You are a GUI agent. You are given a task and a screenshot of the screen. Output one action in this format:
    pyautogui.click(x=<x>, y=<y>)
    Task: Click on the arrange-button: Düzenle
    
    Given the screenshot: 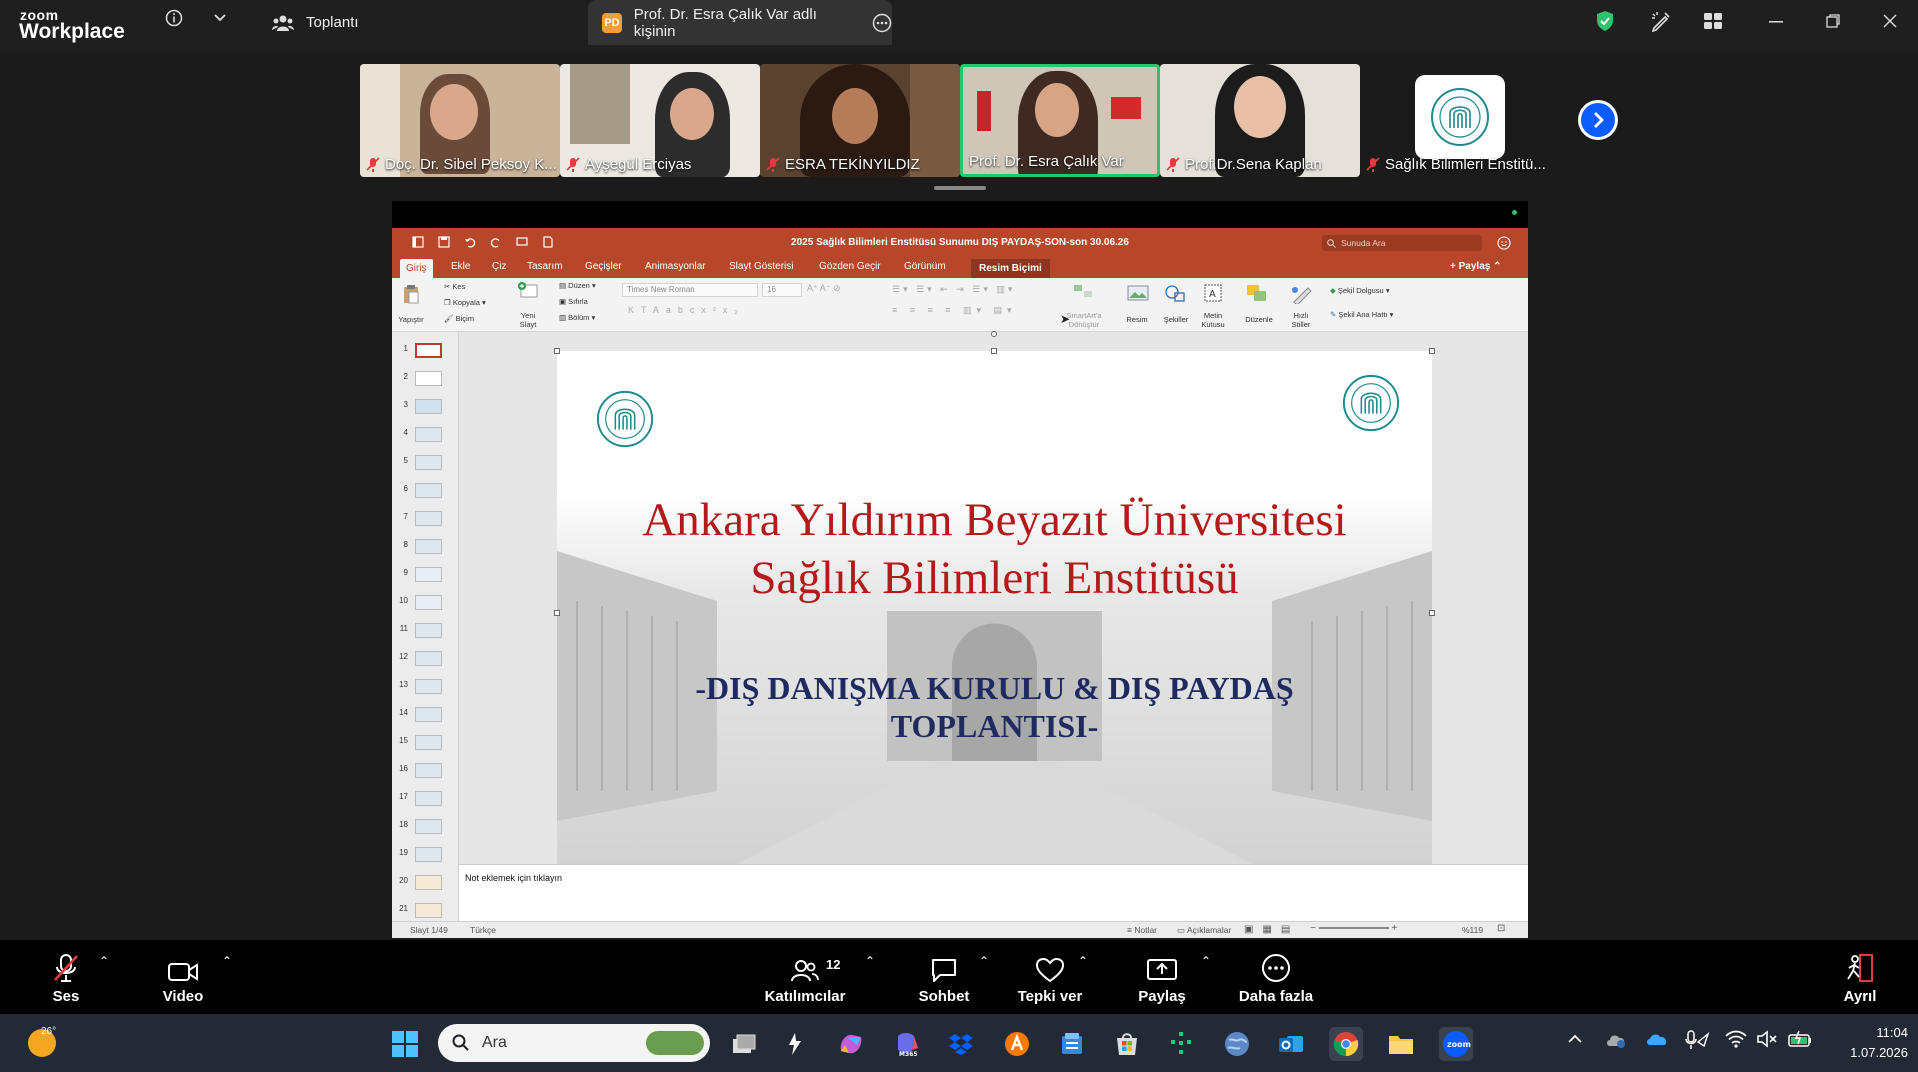 What is the action you would take?
    pyautogui.click(x=1259, y=319)
    